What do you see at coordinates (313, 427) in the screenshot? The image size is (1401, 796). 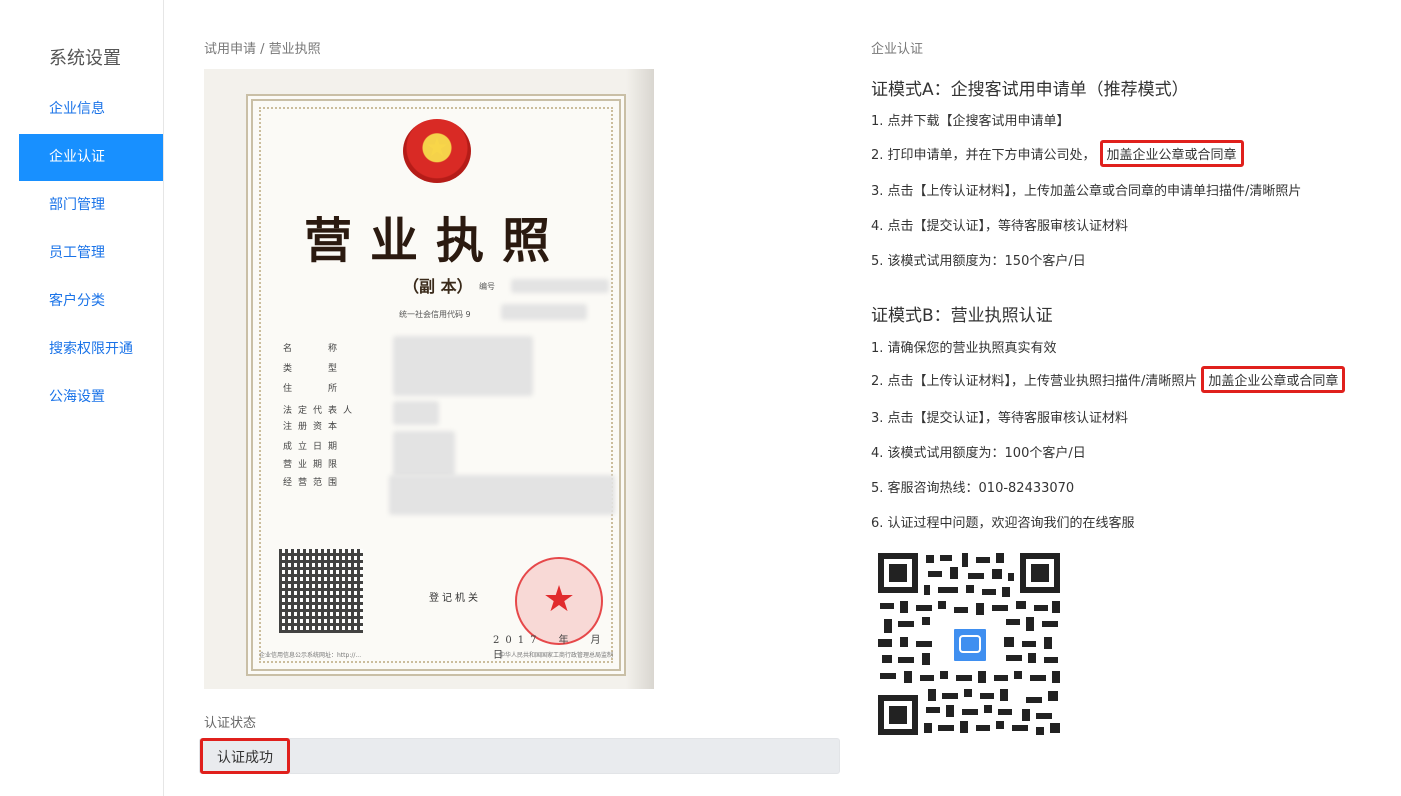 I see `field-capital: 注册资本` at bounding box center [313, 427].